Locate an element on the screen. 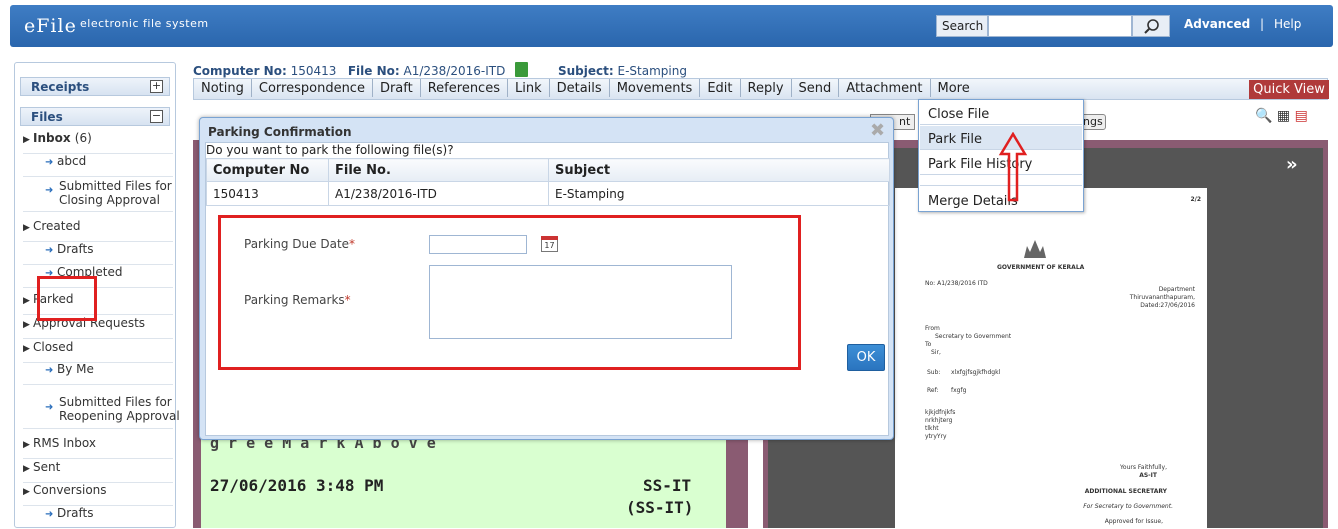 Image resolution: width=1338 pixels, height=529 pixels. sidebar-item-closed: ▶ Closed is located at coordinates (98, 351).